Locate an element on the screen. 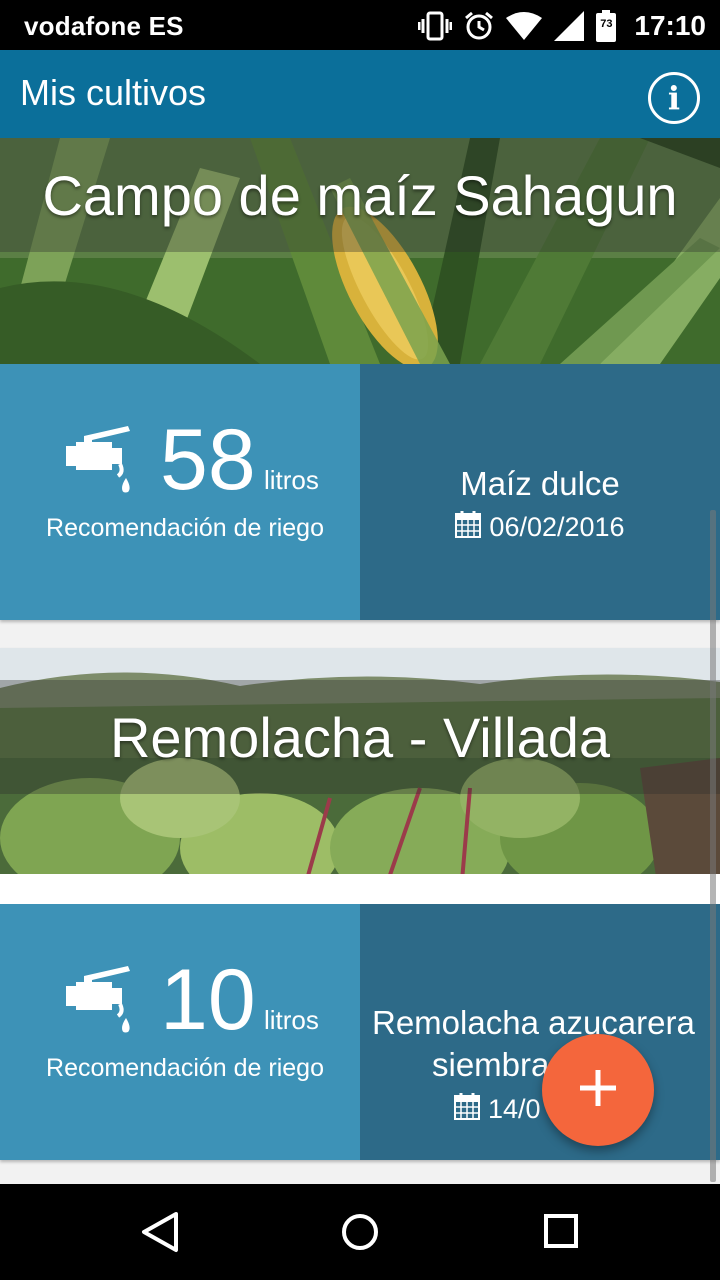  recents-icon is located at coordinates (562, 1234).